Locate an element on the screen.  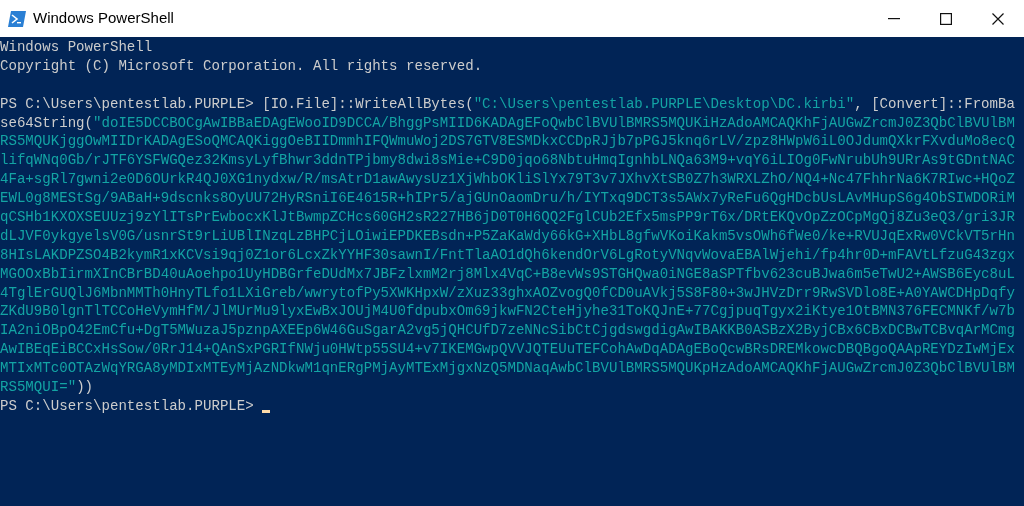
string-literal: MGOOxBbIirmXInCBrBD40uAoehpo1UyHDBGrfeDUdMx7JBFzlxmM2rj8Mlx4VqC+B8evWs9STGHQwa0iNGE8aSPTfbv623cuBJwa6m5eTwU2+AWSB6Eyc8uL is located at coordinates (507, 274).